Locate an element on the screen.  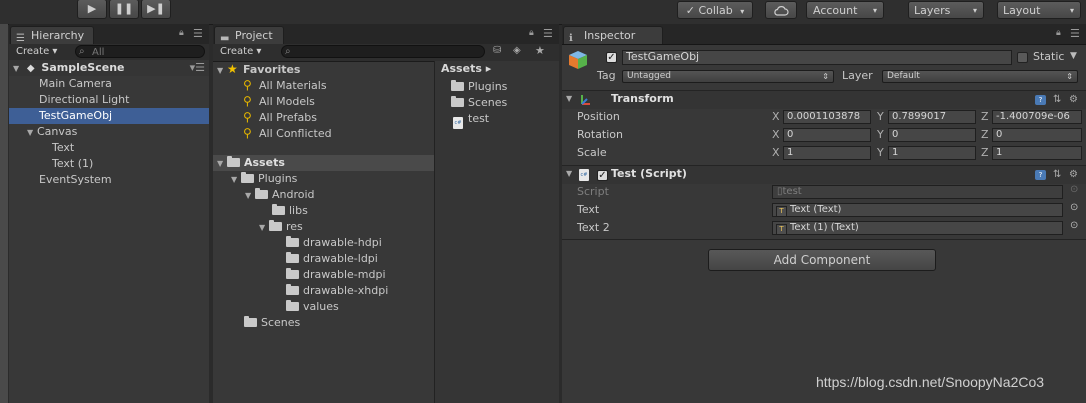
filter-label-icon: ◈ is located at coordinates (517, 50).